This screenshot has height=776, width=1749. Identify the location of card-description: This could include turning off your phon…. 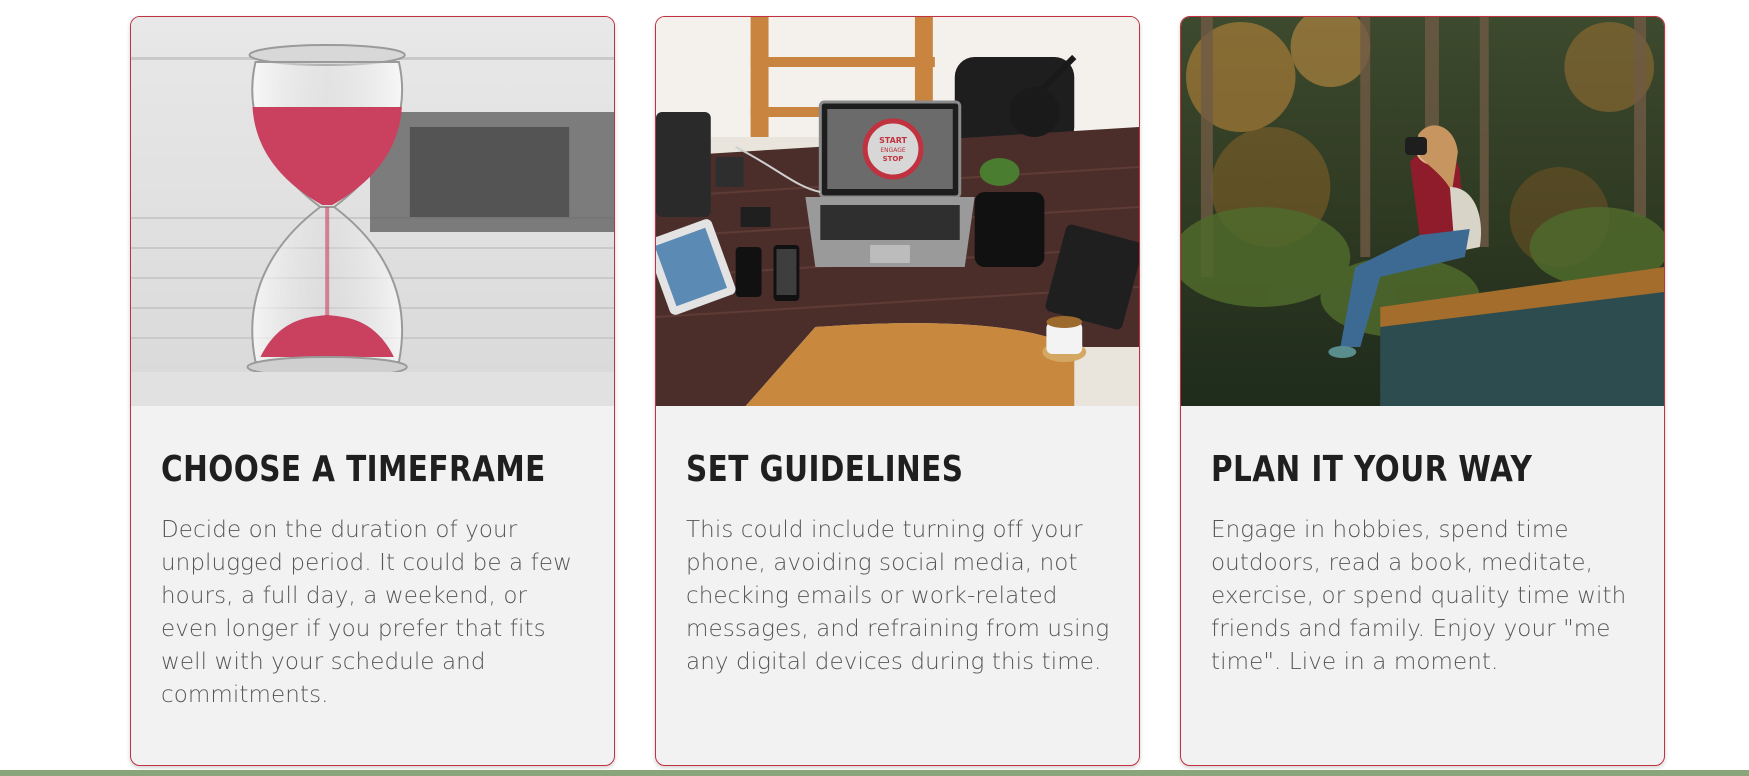
(898, 596).